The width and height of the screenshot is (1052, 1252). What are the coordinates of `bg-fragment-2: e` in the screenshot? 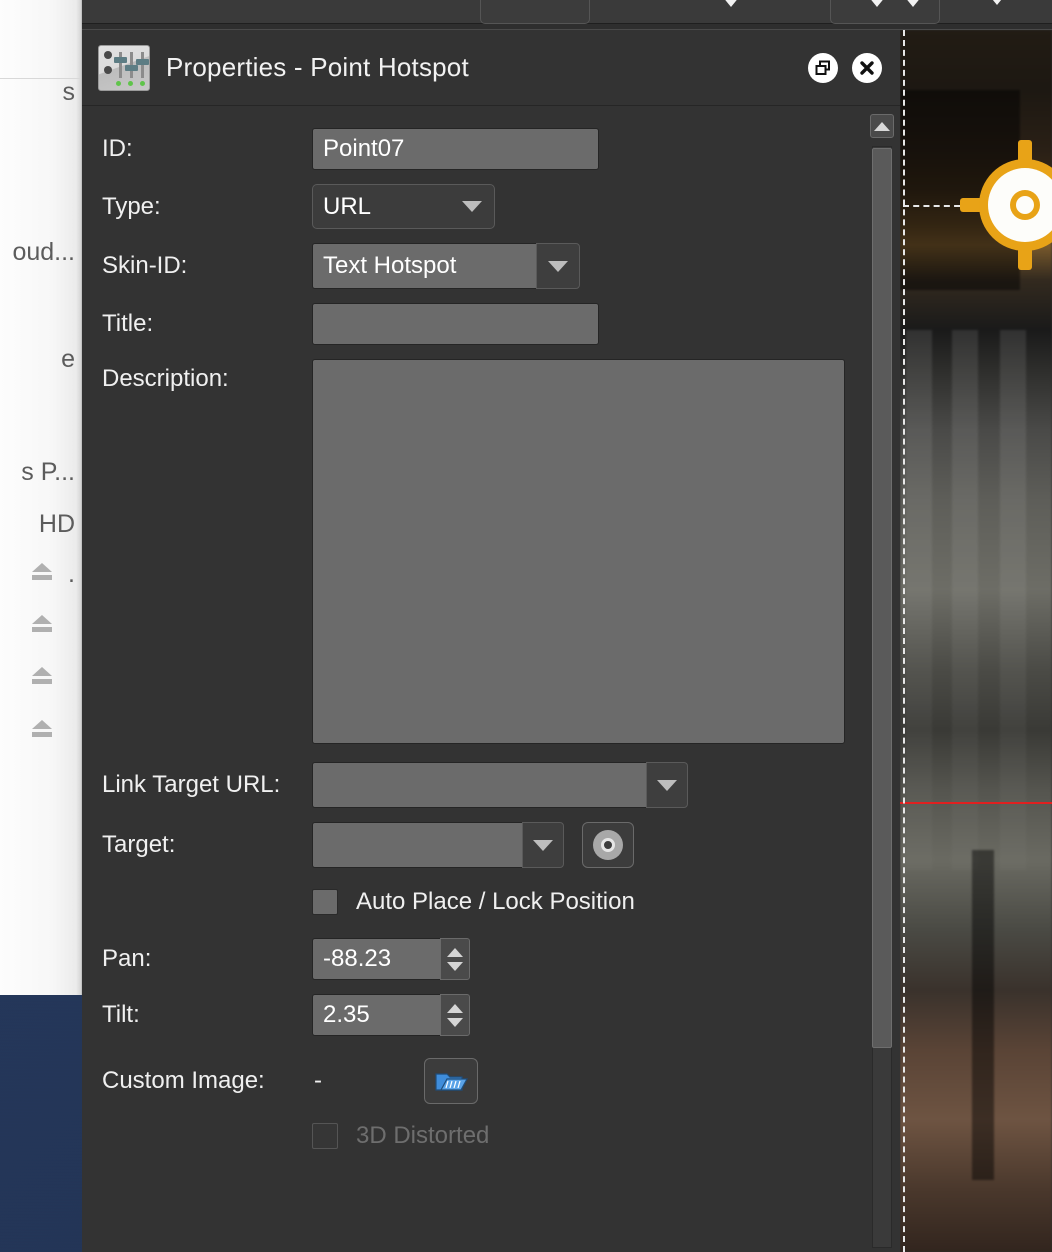 It's located at (68, 359).